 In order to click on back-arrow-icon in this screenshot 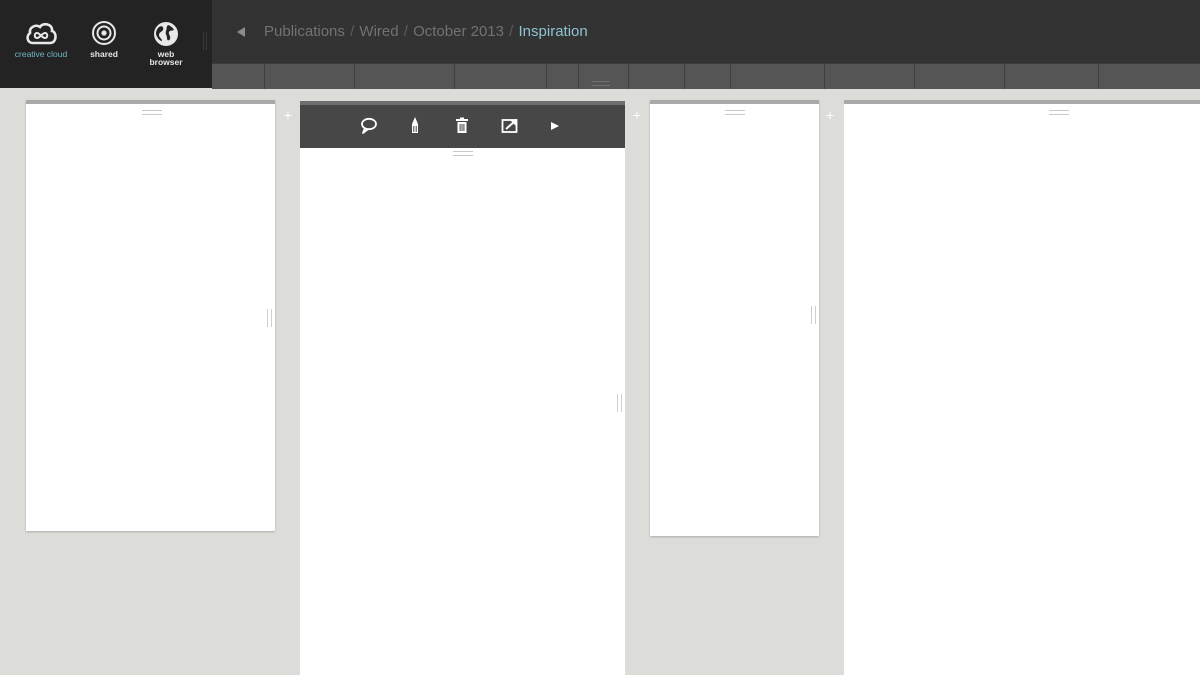, I will do `click(241, 32)`.